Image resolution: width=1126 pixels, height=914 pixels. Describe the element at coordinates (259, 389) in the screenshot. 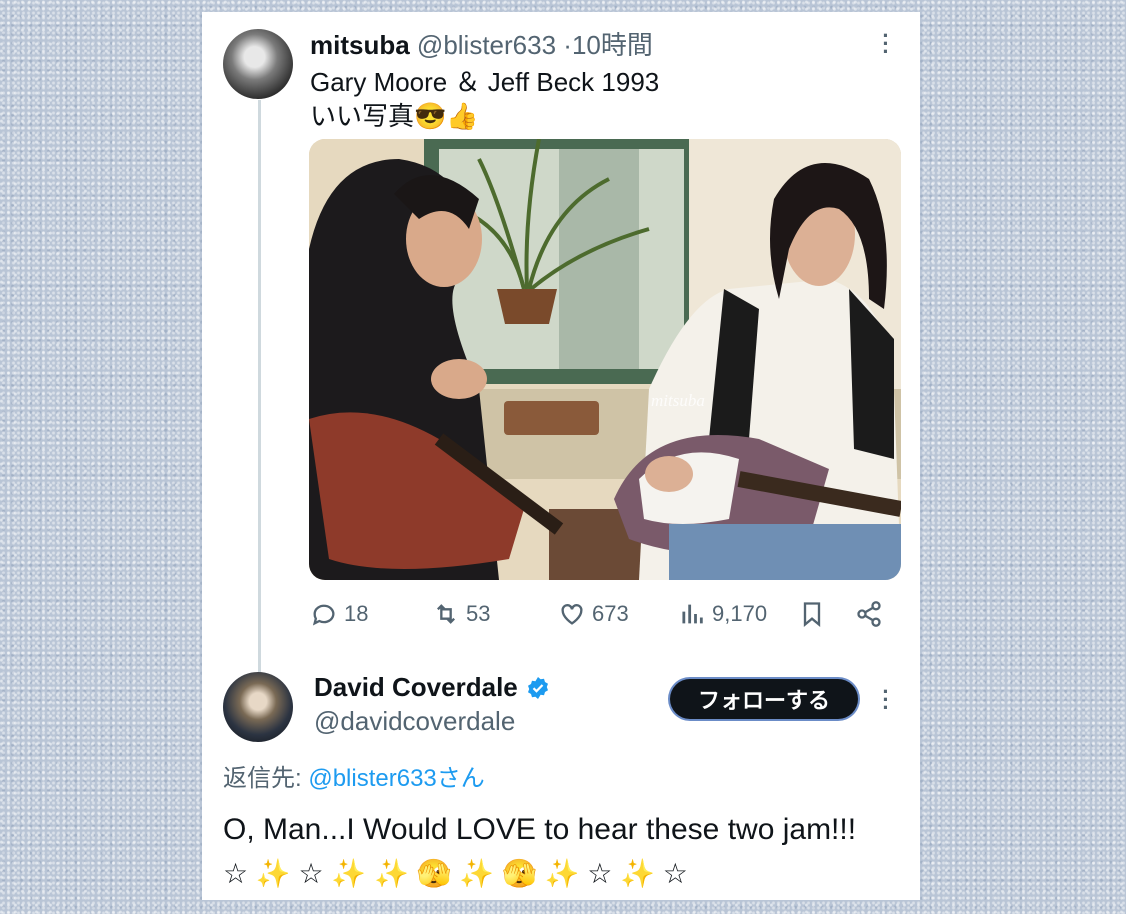

I see `thread-connector-line` at that location.